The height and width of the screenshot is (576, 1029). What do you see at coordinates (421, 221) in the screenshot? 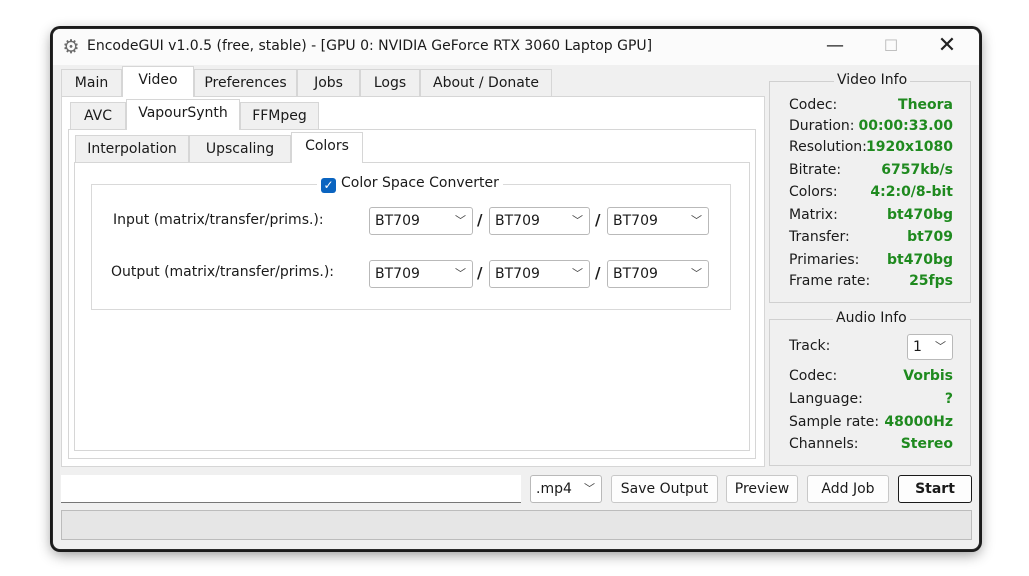
I see `input-matrix-select: BT709 ﹀` at bounding box center [421, 221].